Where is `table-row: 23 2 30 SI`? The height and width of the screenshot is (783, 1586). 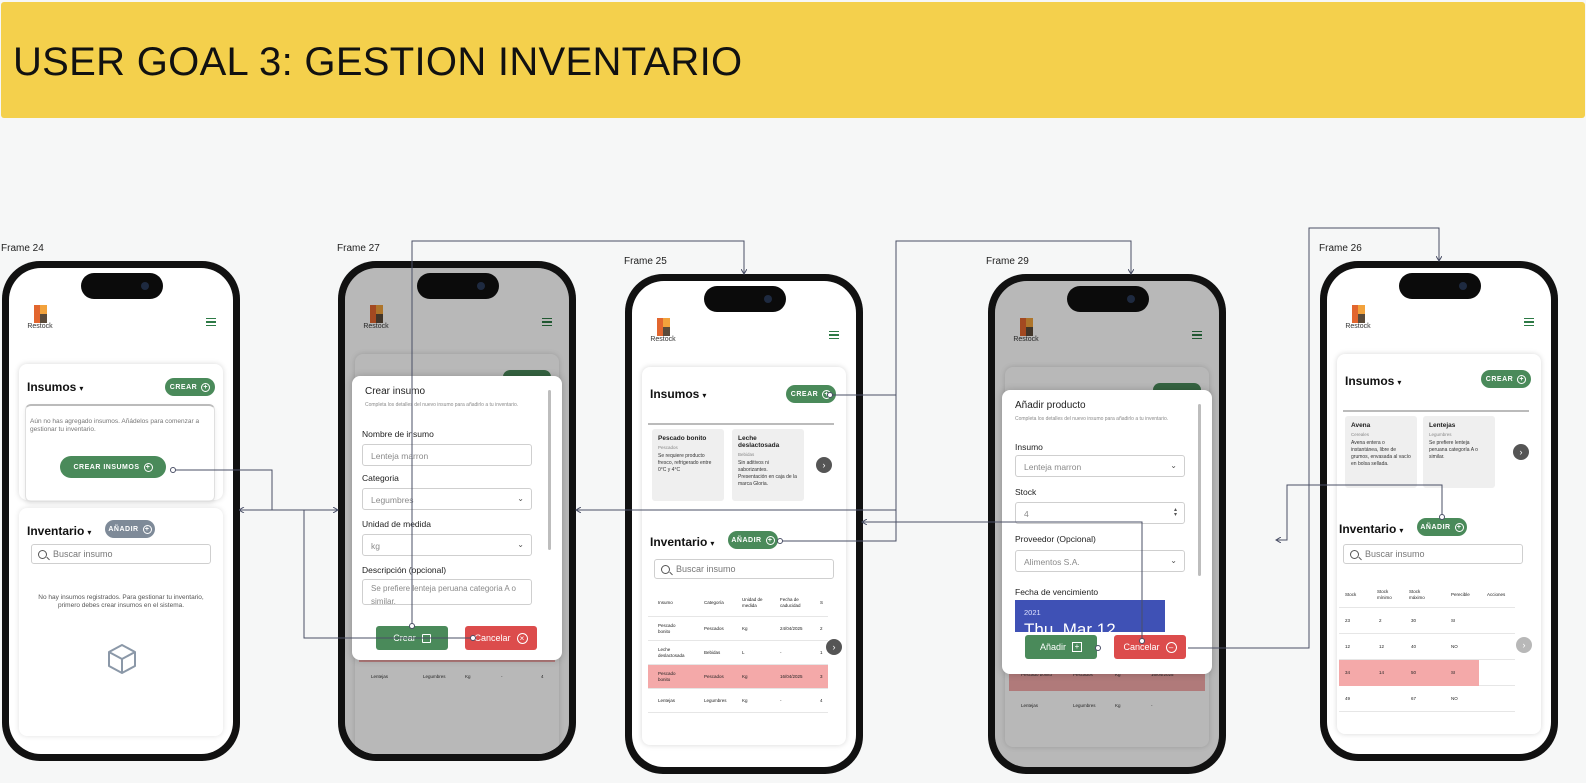
table-row: 23 2 30 SI is located at coordinates (1427, 621).